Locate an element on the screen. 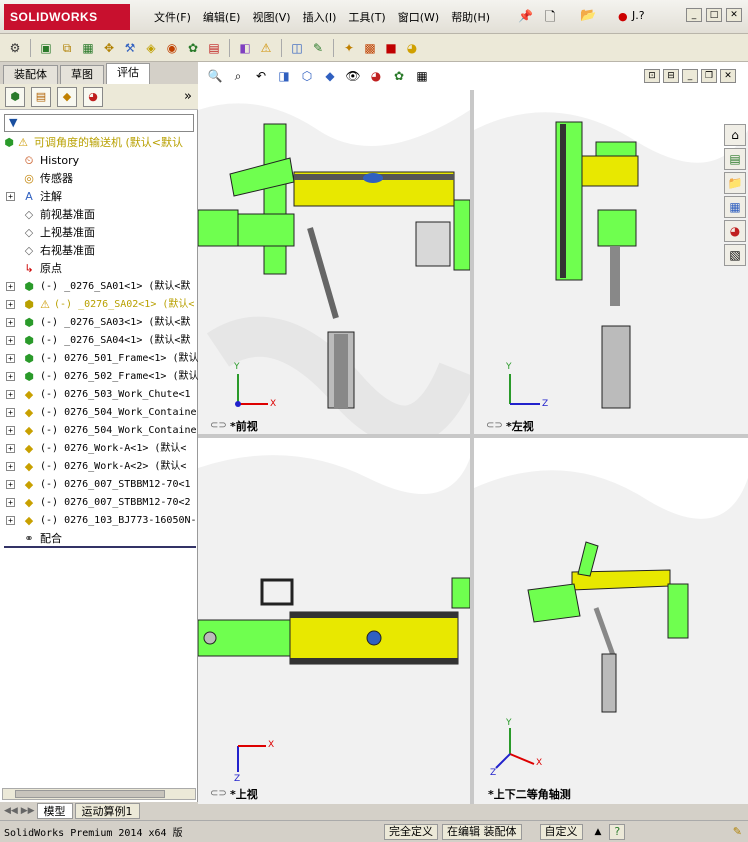 The height and width of the screenshot is (842, 748). tree-item: + ◆ (-) 0276_007_STBBM12-70<2 is located at coordinates (99, 503).